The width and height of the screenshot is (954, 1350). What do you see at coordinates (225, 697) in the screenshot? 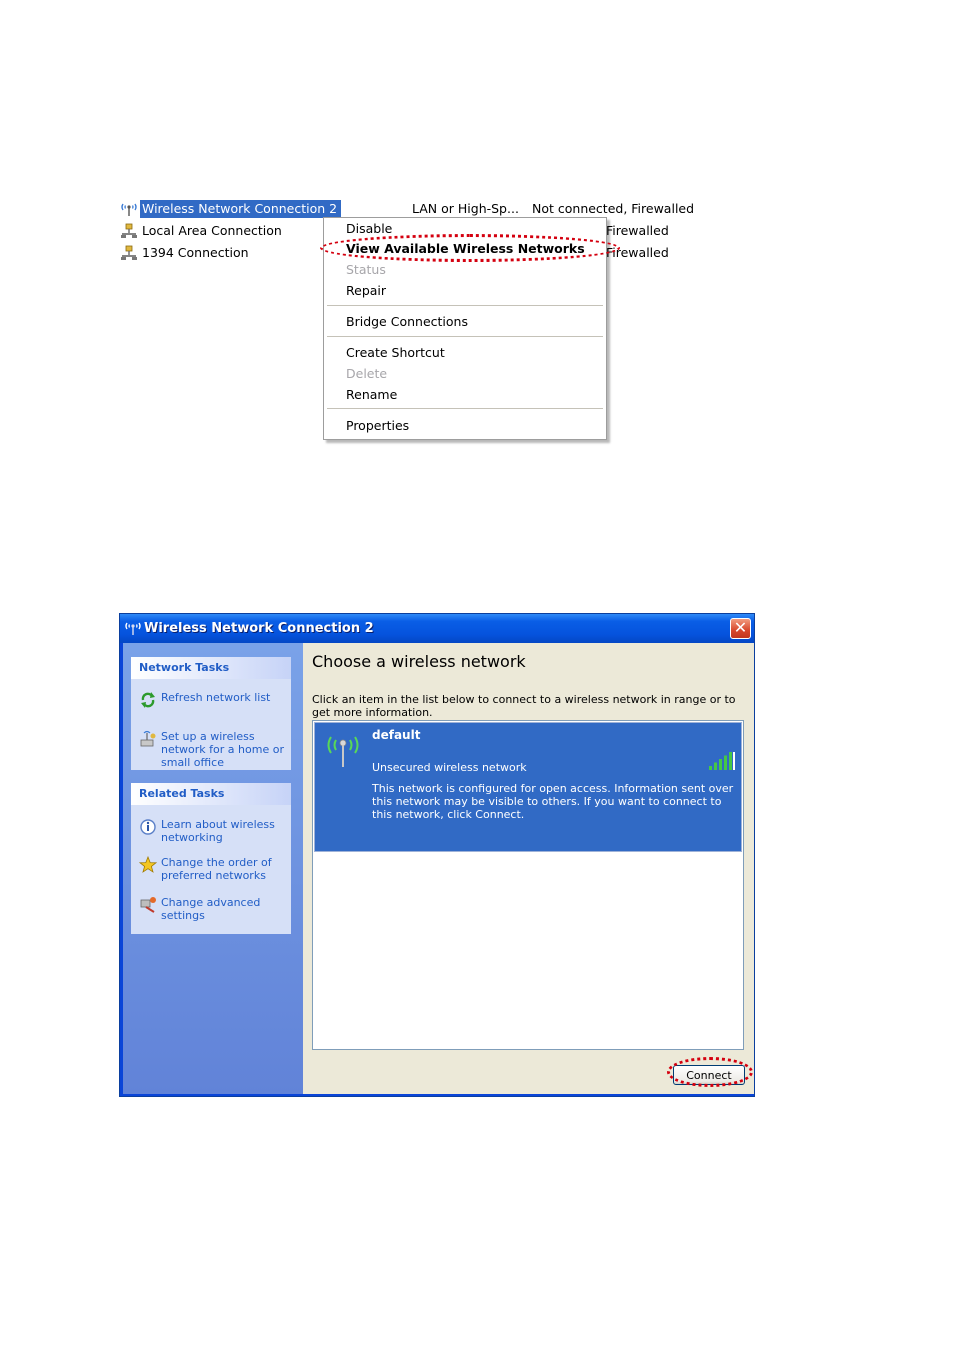
I see `task-label: Refresh network list` at bounding box center [225, 697].